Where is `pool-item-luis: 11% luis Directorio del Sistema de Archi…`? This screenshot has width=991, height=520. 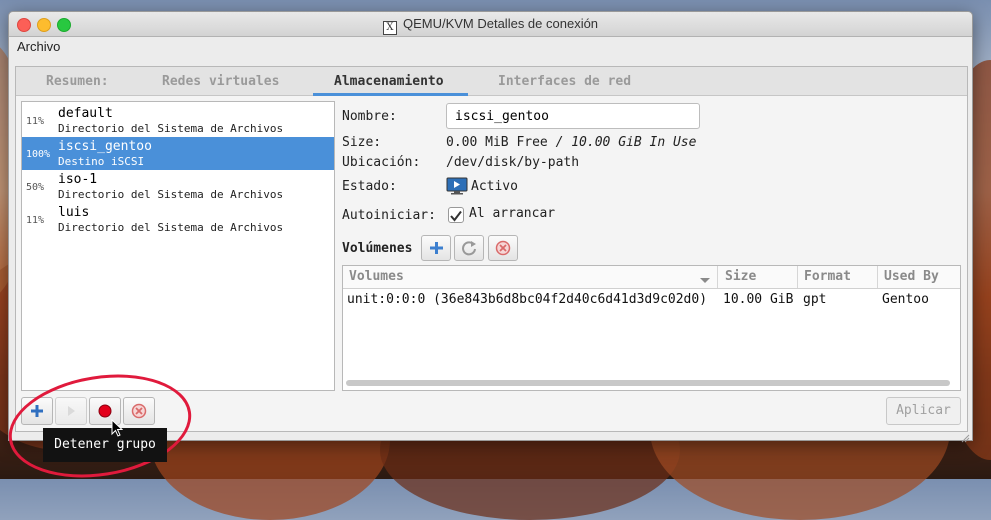 pool-item-luis: 11% luis Directorio del Sistema de Archi… is located at coordinates (178, 219).